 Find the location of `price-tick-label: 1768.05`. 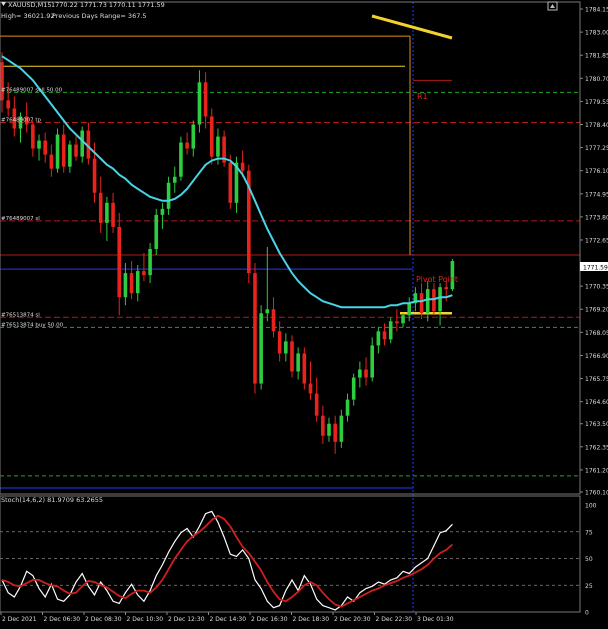

price-tick-label: 1768.05 is located at coordinates (596, 333).